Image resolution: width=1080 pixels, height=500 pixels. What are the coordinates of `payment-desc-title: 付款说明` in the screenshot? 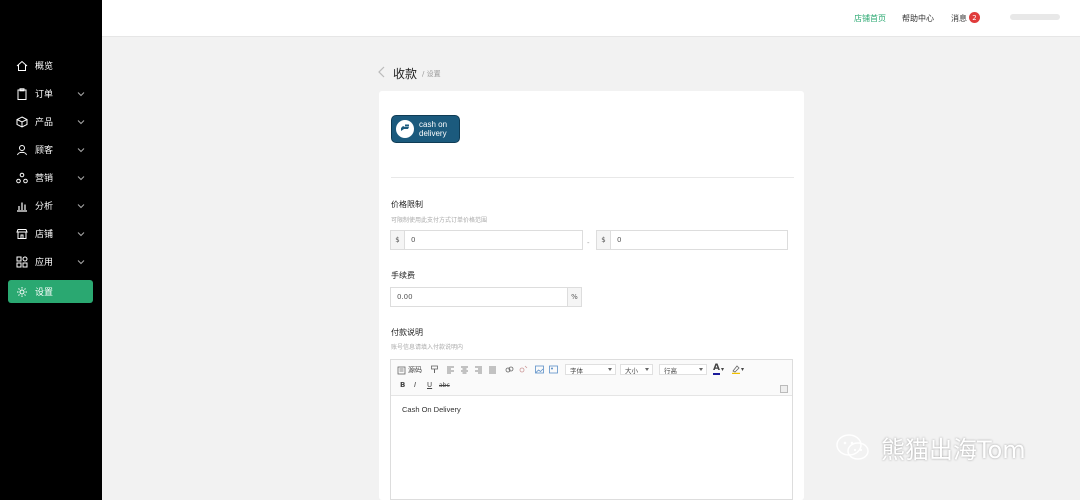 It's located at (407, 332).